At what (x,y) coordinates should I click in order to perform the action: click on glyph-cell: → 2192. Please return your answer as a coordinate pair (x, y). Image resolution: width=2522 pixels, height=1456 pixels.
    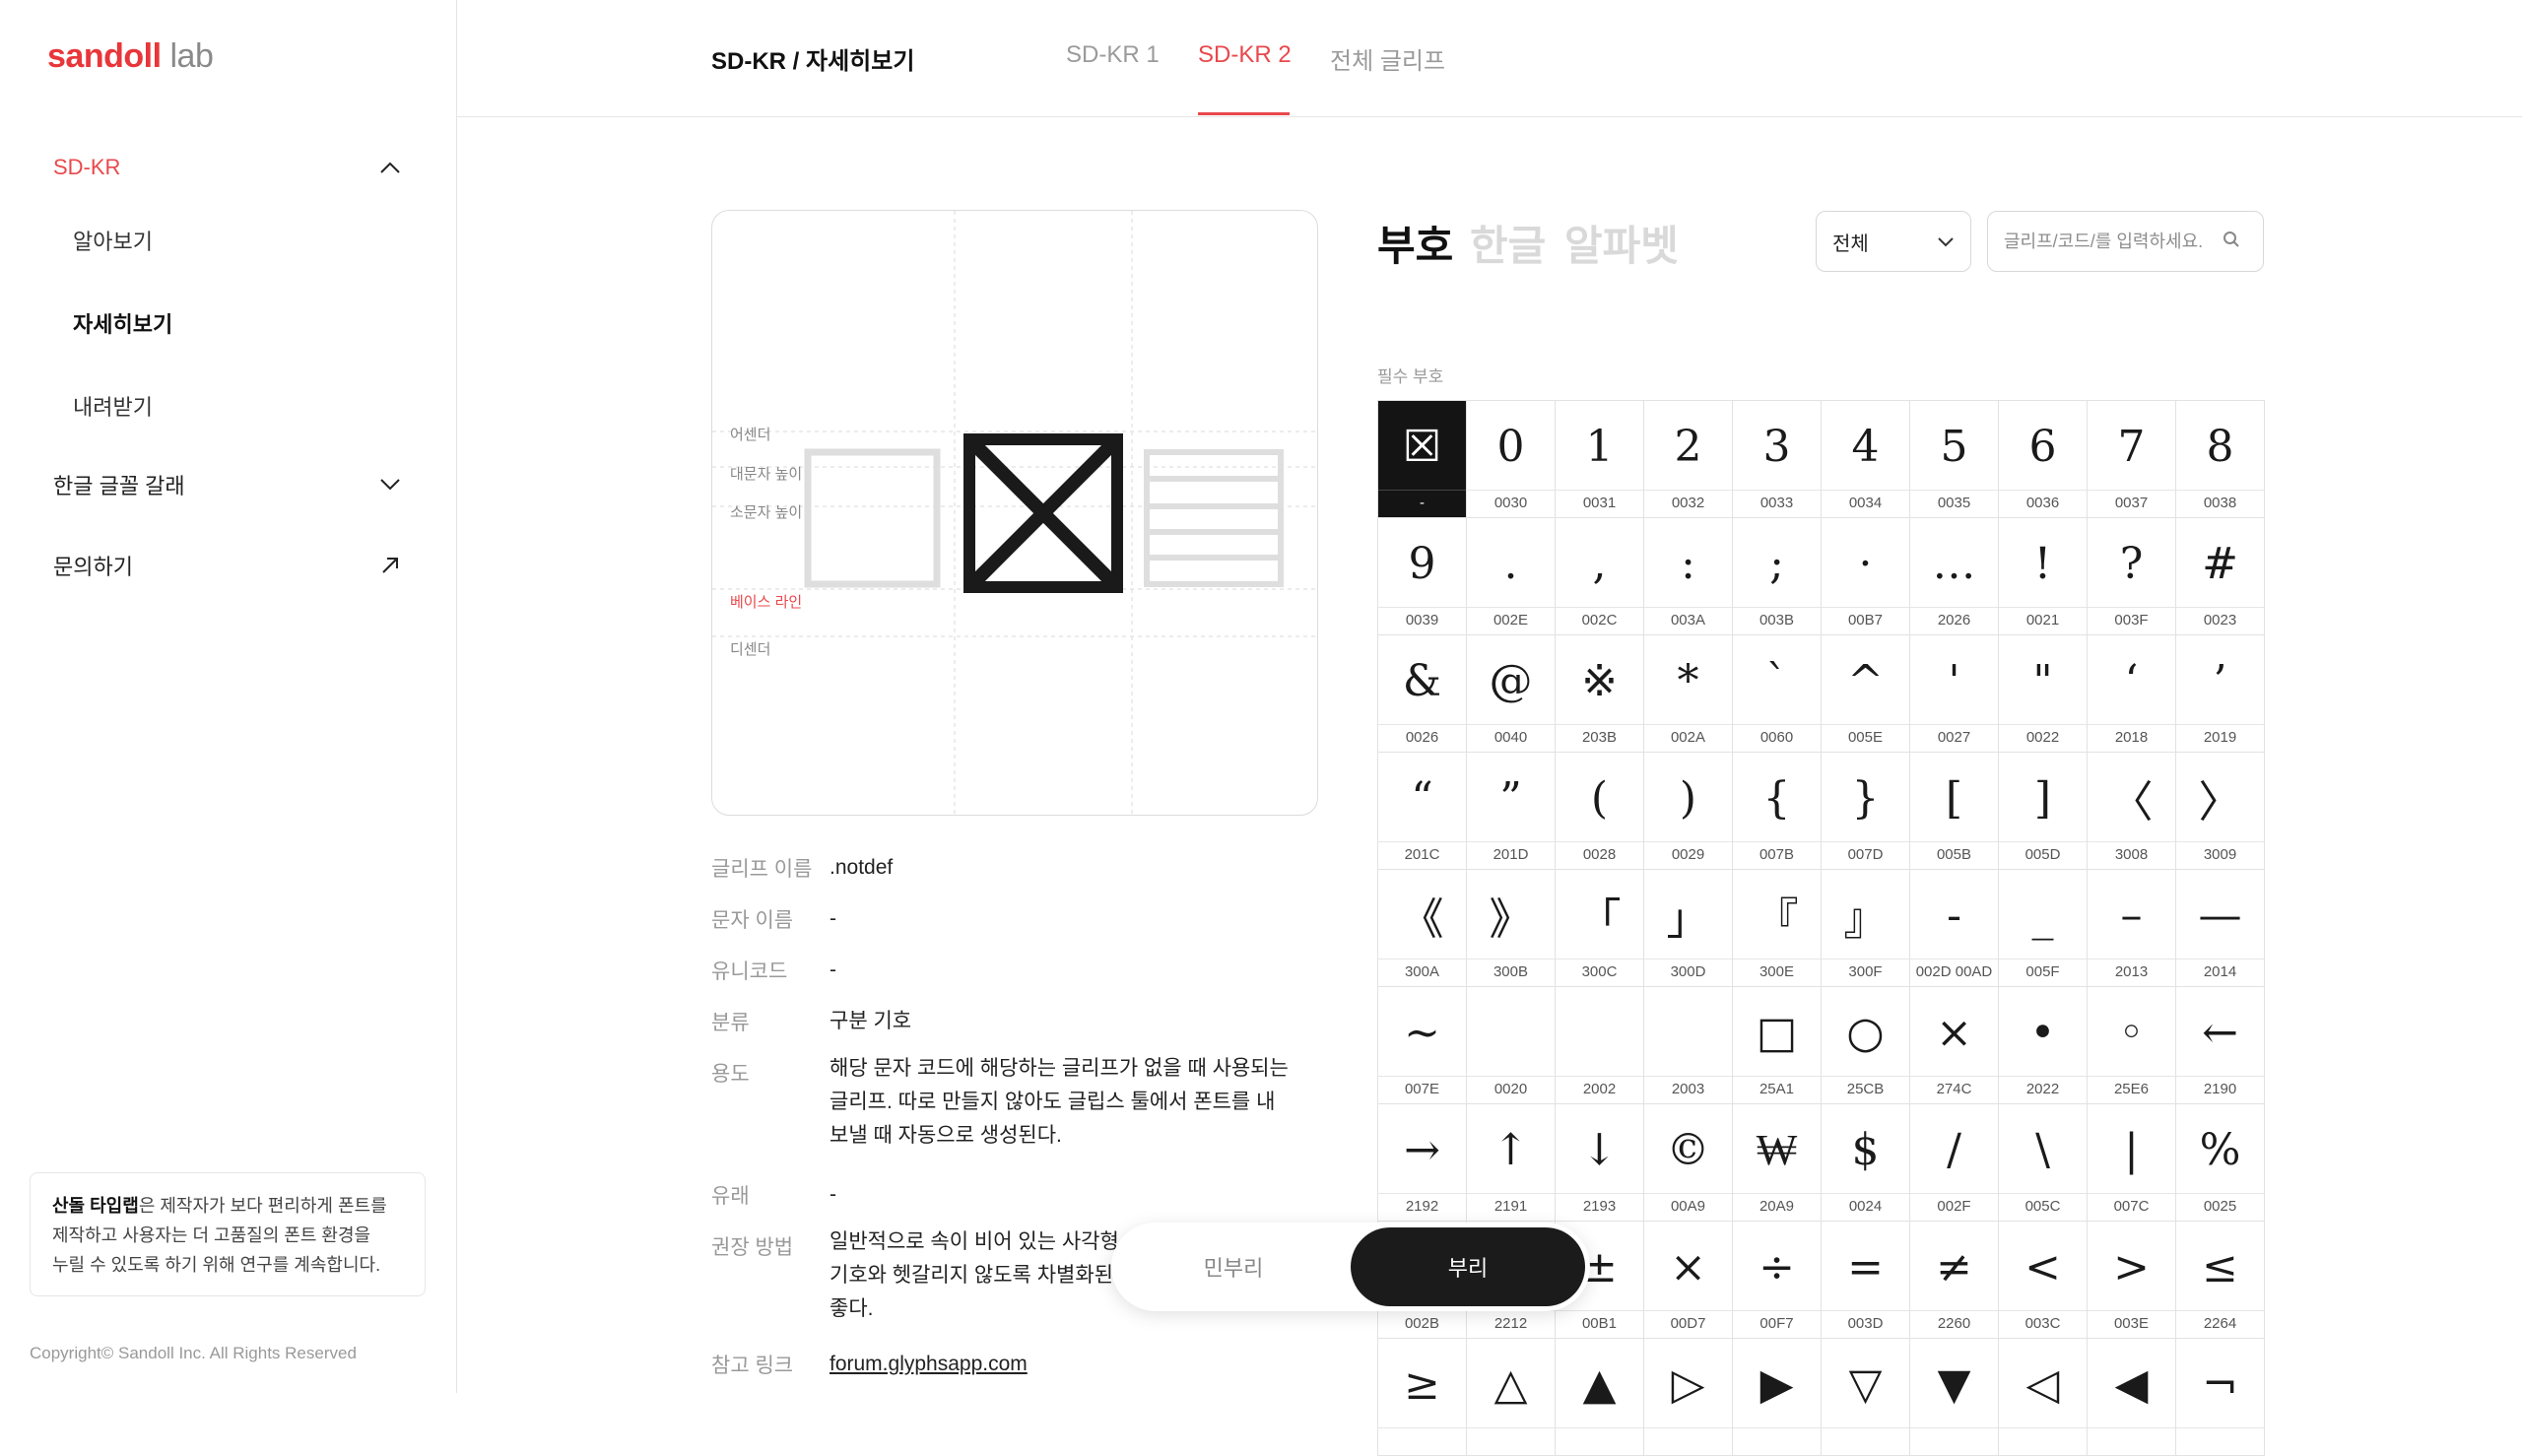
    Looking at the image, I should click on (1422, 1163).